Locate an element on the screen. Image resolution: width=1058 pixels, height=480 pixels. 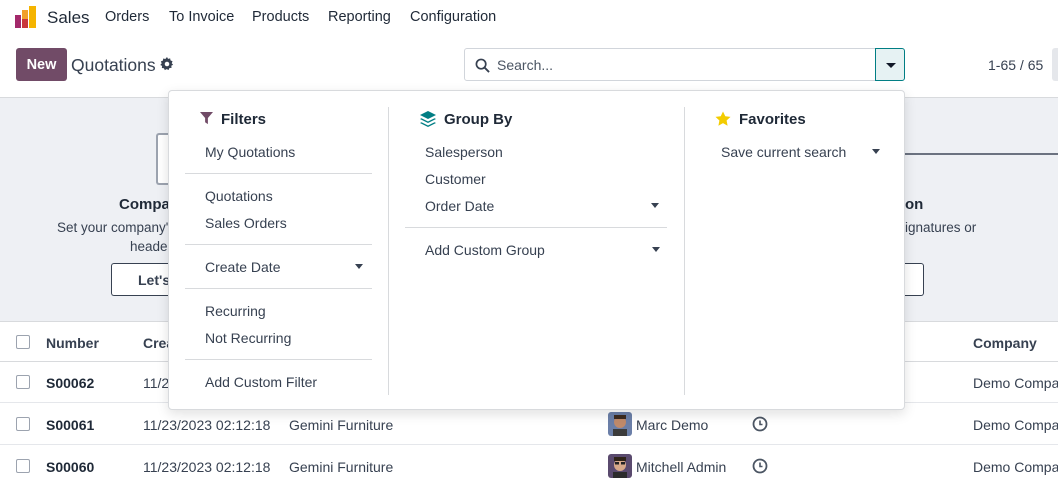
filters-title: Filters is located at coordinates (244, 119).